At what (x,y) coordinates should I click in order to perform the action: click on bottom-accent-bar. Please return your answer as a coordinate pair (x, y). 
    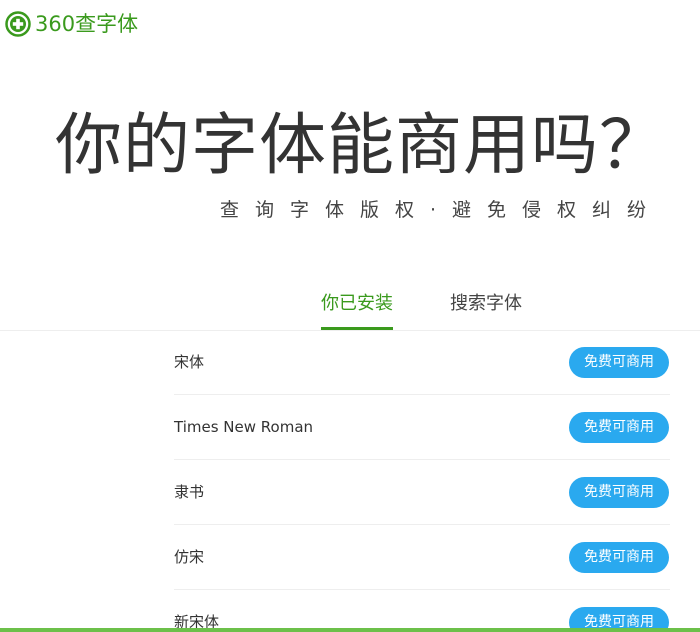
    Looking at the image, I should click on (350, 630).